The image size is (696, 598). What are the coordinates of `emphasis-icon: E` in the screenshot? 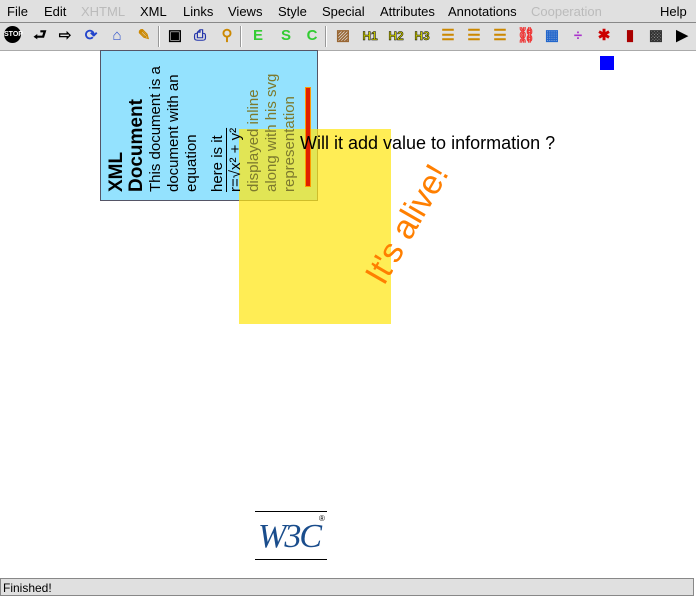 It's located at (258, 36).